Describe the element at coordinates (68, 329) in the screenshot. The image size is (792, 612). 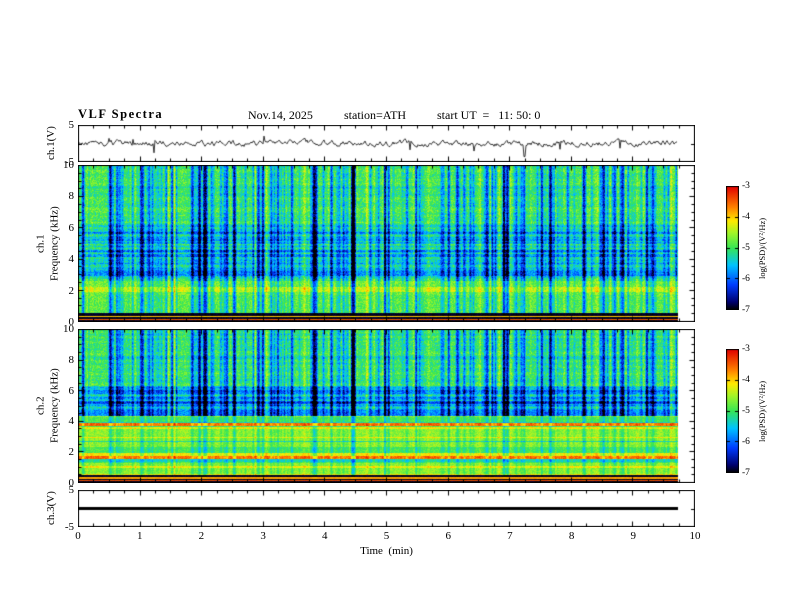
I see `y-tick-label: 10` at that location.